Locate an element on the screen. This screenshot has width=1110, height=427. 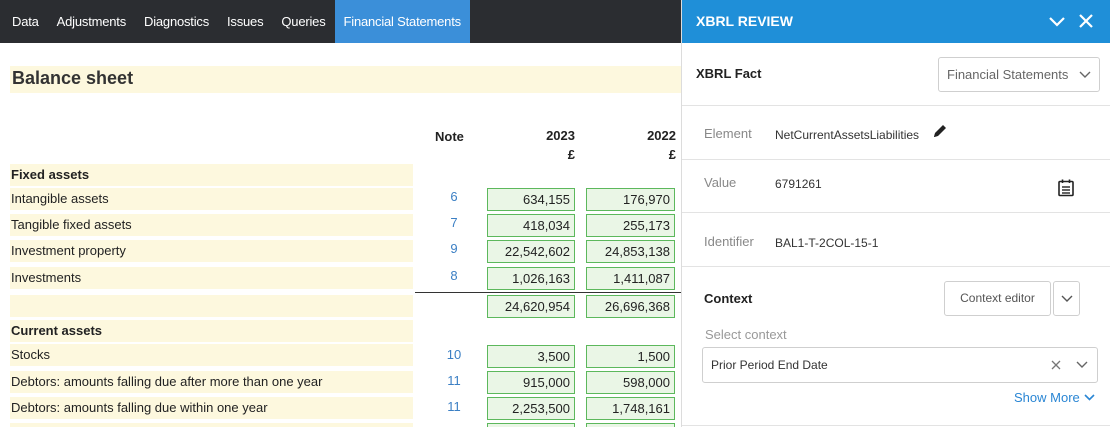
year-2022-column-header: 2022 £ is located at coordinates (653, 145).